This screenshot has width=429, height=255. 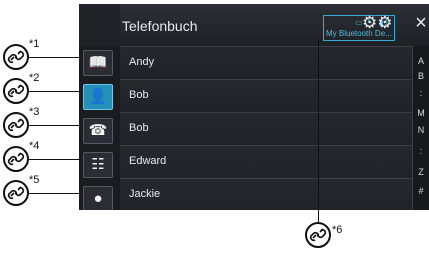 I want to click on source-button-column: 📖 👤 ☎ ☷ ●, so click(x=99, y=128).